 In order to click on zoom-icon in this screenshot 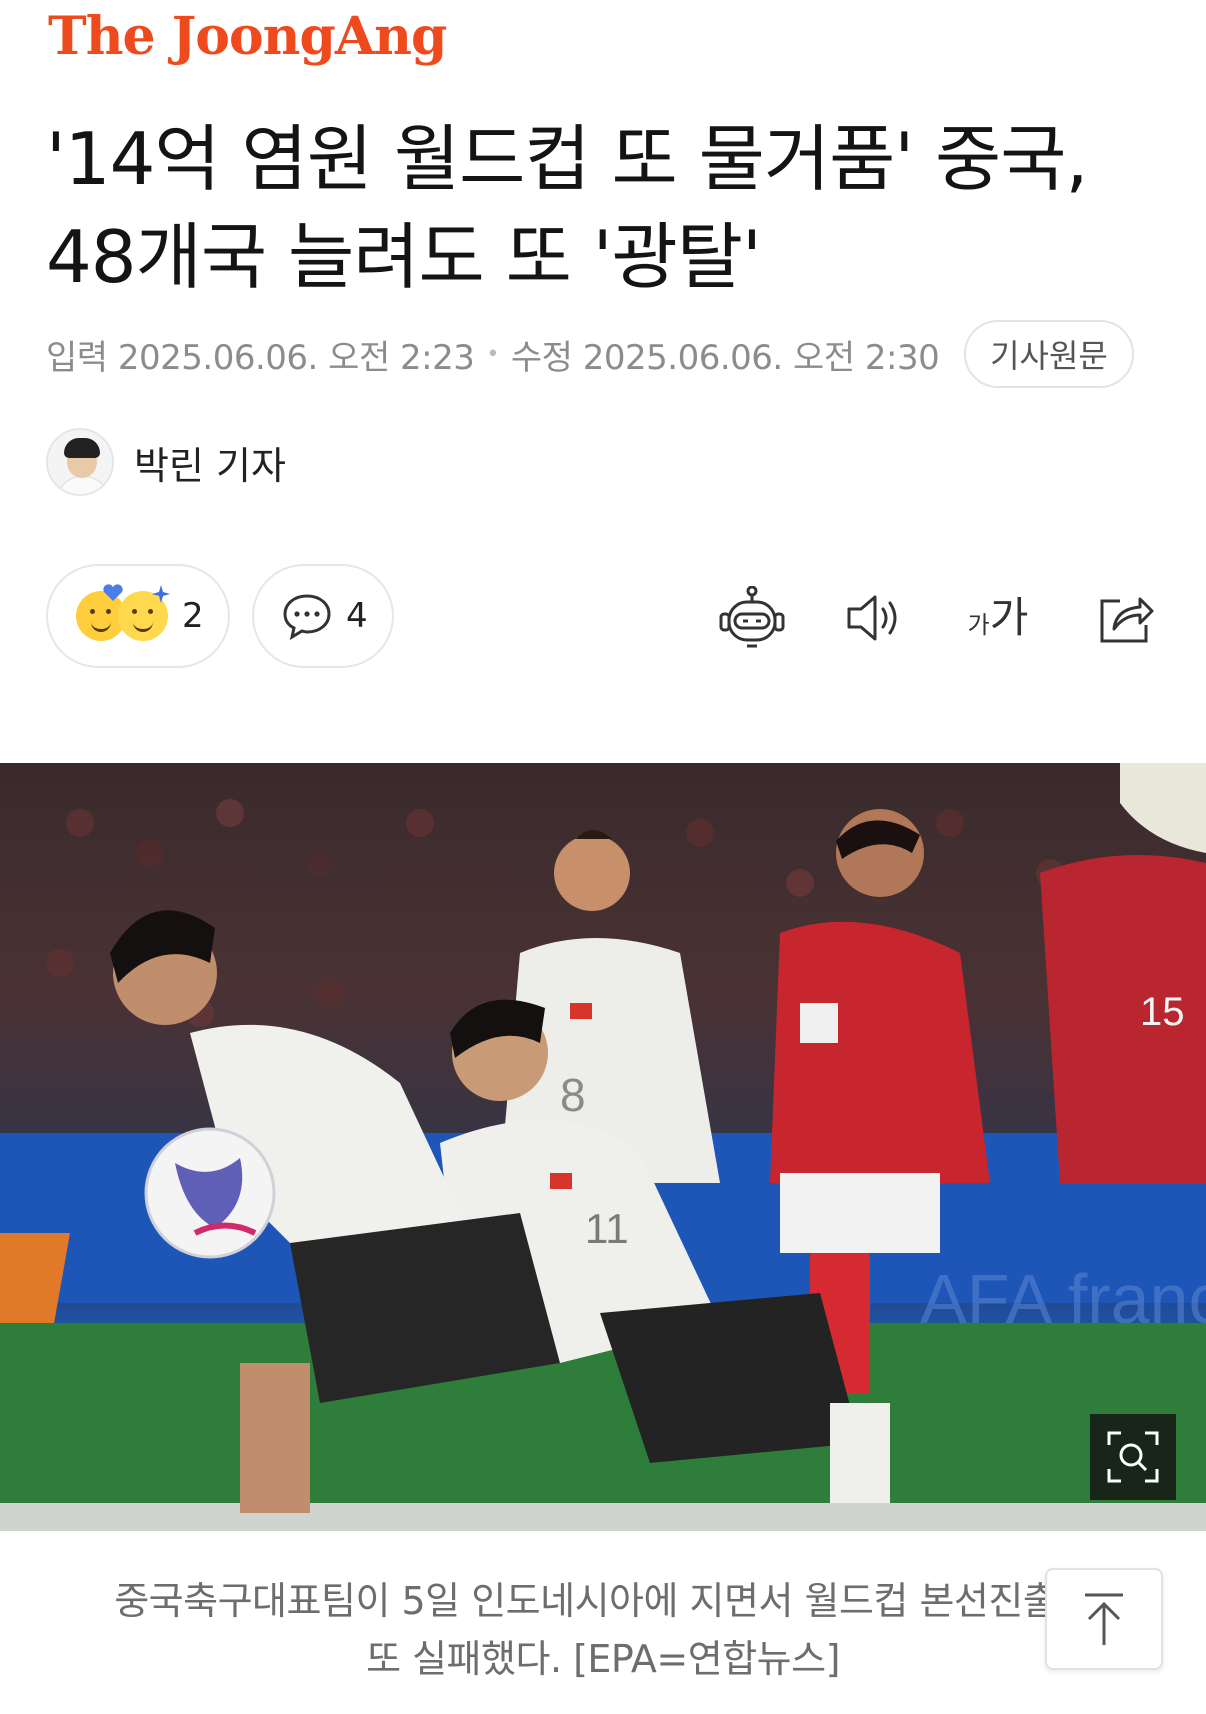, I will do `click(1133, 1457)`.